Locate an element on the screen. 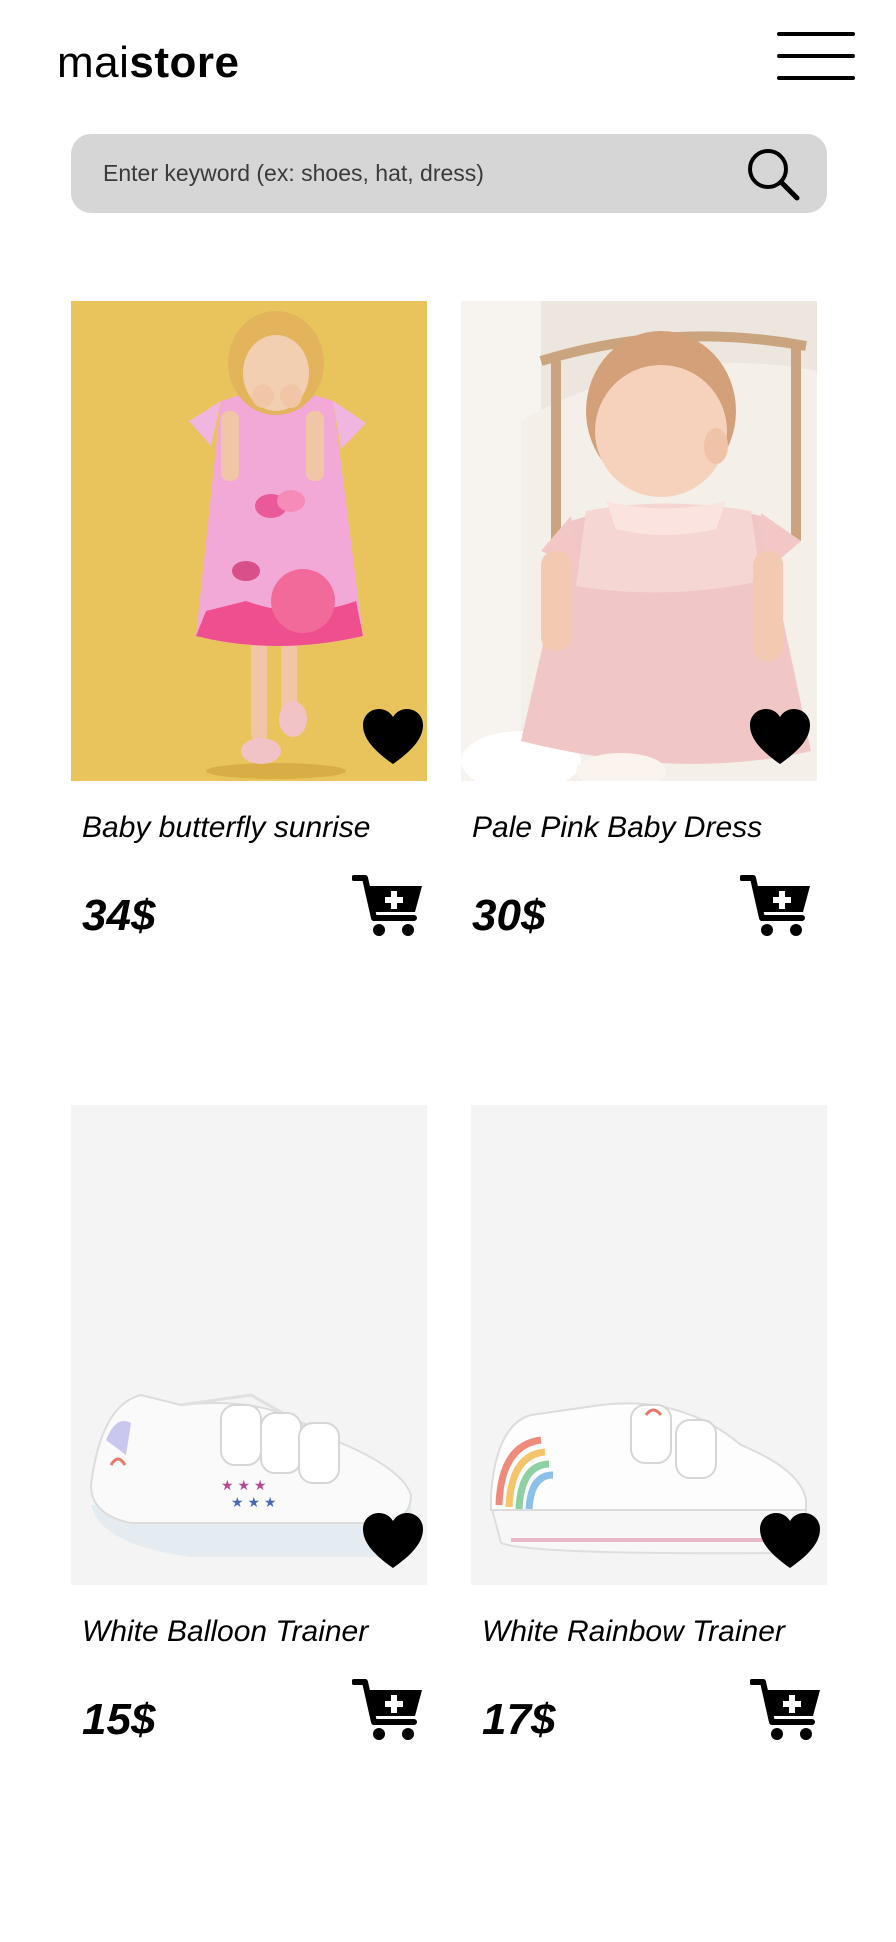 The width and height of the screenshot is (896, 1942). product-card: ★ ★ ★ ★ ★ ★ White Balloon Trainer 15$ is located at coordinates (249, 1430).